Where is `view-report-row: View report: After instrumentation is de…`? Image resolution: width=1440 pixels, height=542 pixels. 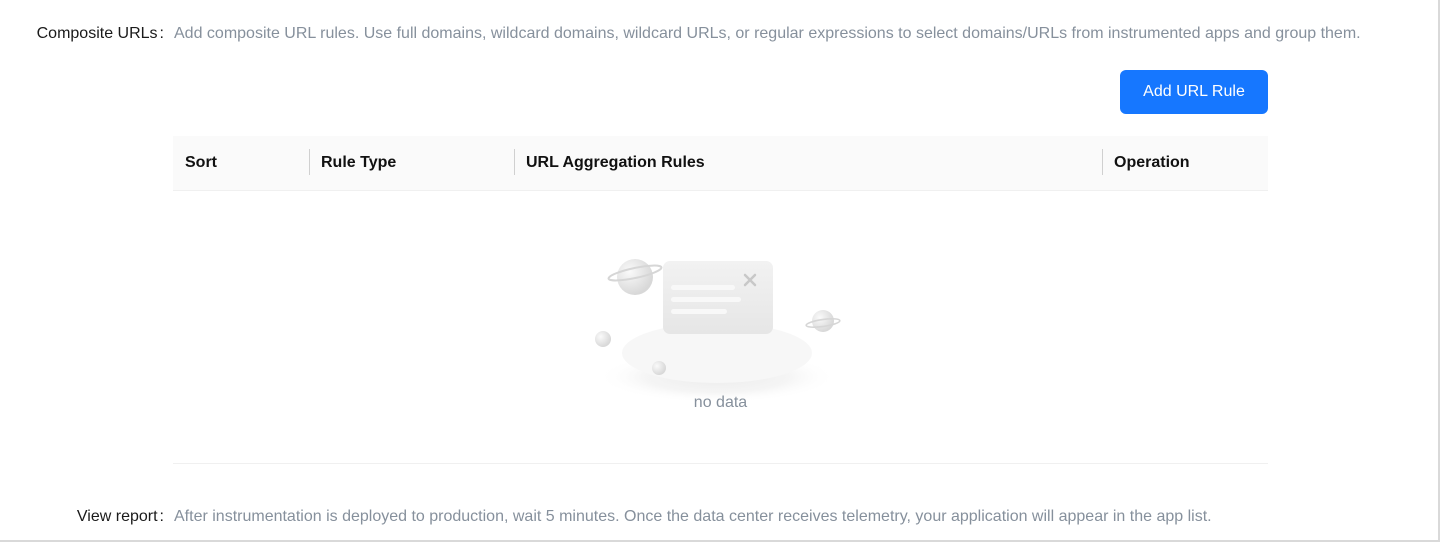 view-report-row: View report: After instrumentation is de… is located at coordinates (606, 517).